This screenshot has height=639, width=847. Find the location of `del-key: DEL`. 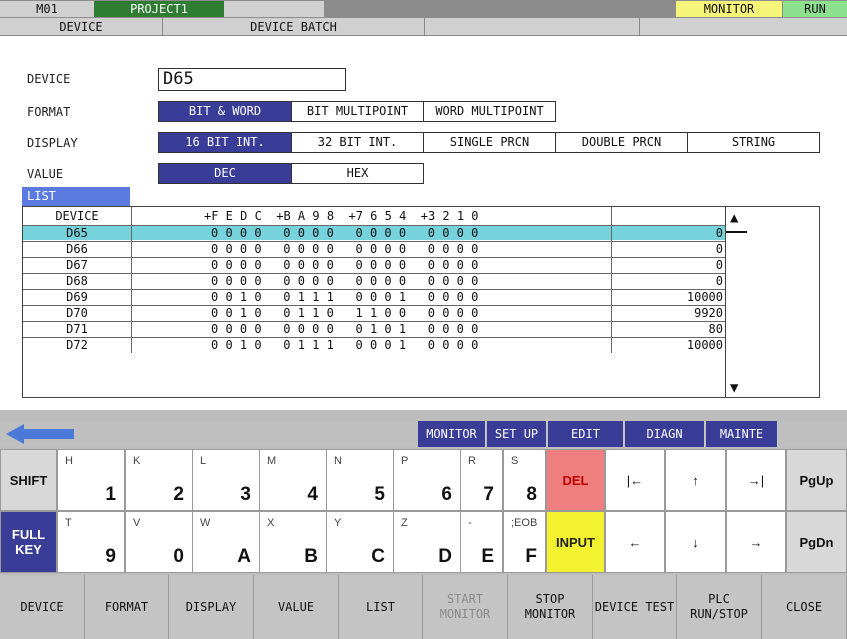

del-key: DEL is located at coordinates (575, 480).